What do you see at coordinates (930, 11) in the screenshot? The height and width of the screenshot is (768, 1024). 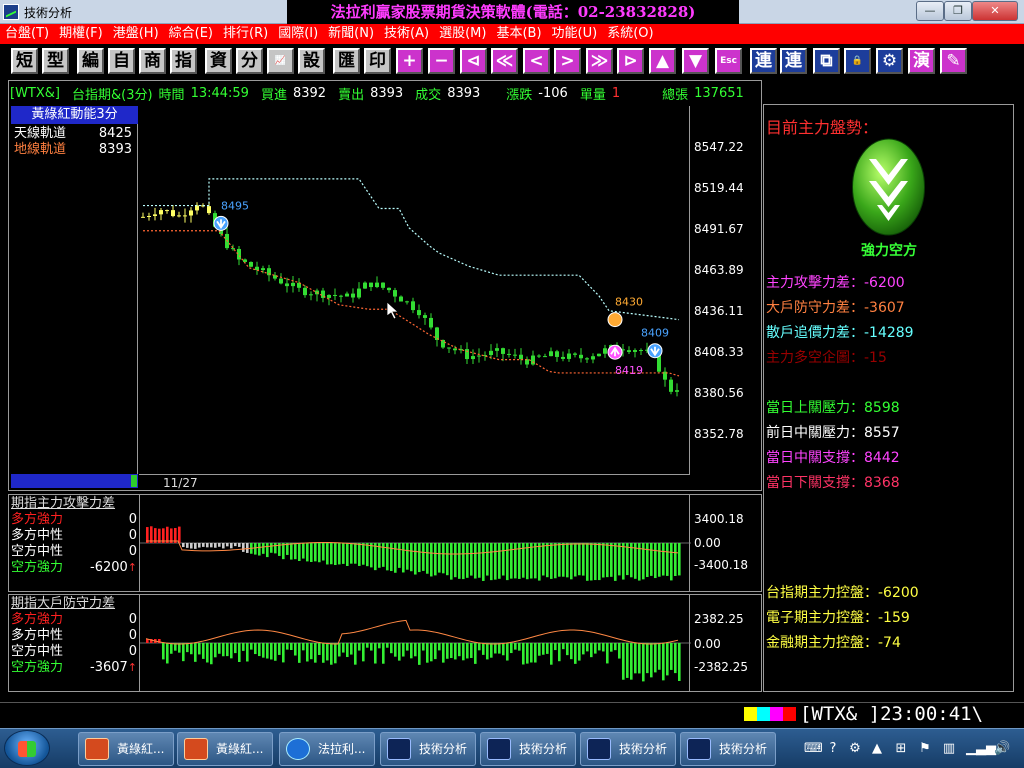 I see `minimize-button: —` at bounding box center [930, 11].